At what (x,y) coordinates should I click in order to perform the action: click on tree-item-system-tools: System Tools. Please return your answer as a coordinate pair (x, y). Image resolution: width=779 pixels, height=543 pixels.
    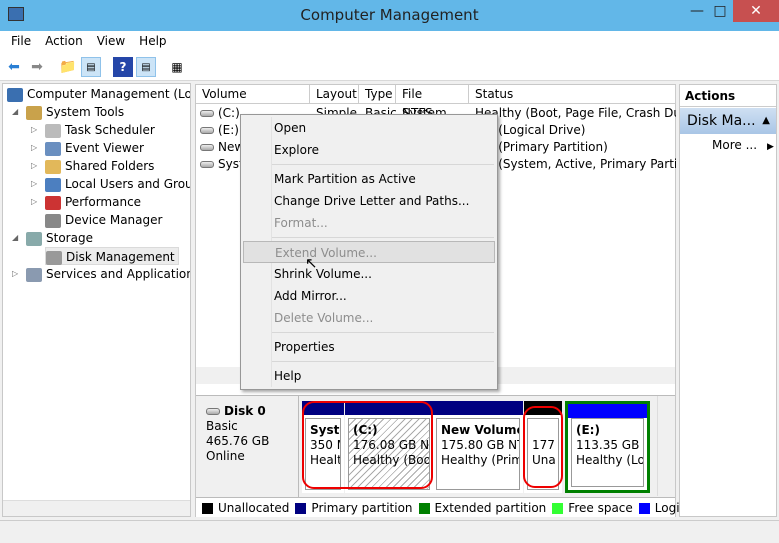
    Looking at the image, I should click on (75, 112).